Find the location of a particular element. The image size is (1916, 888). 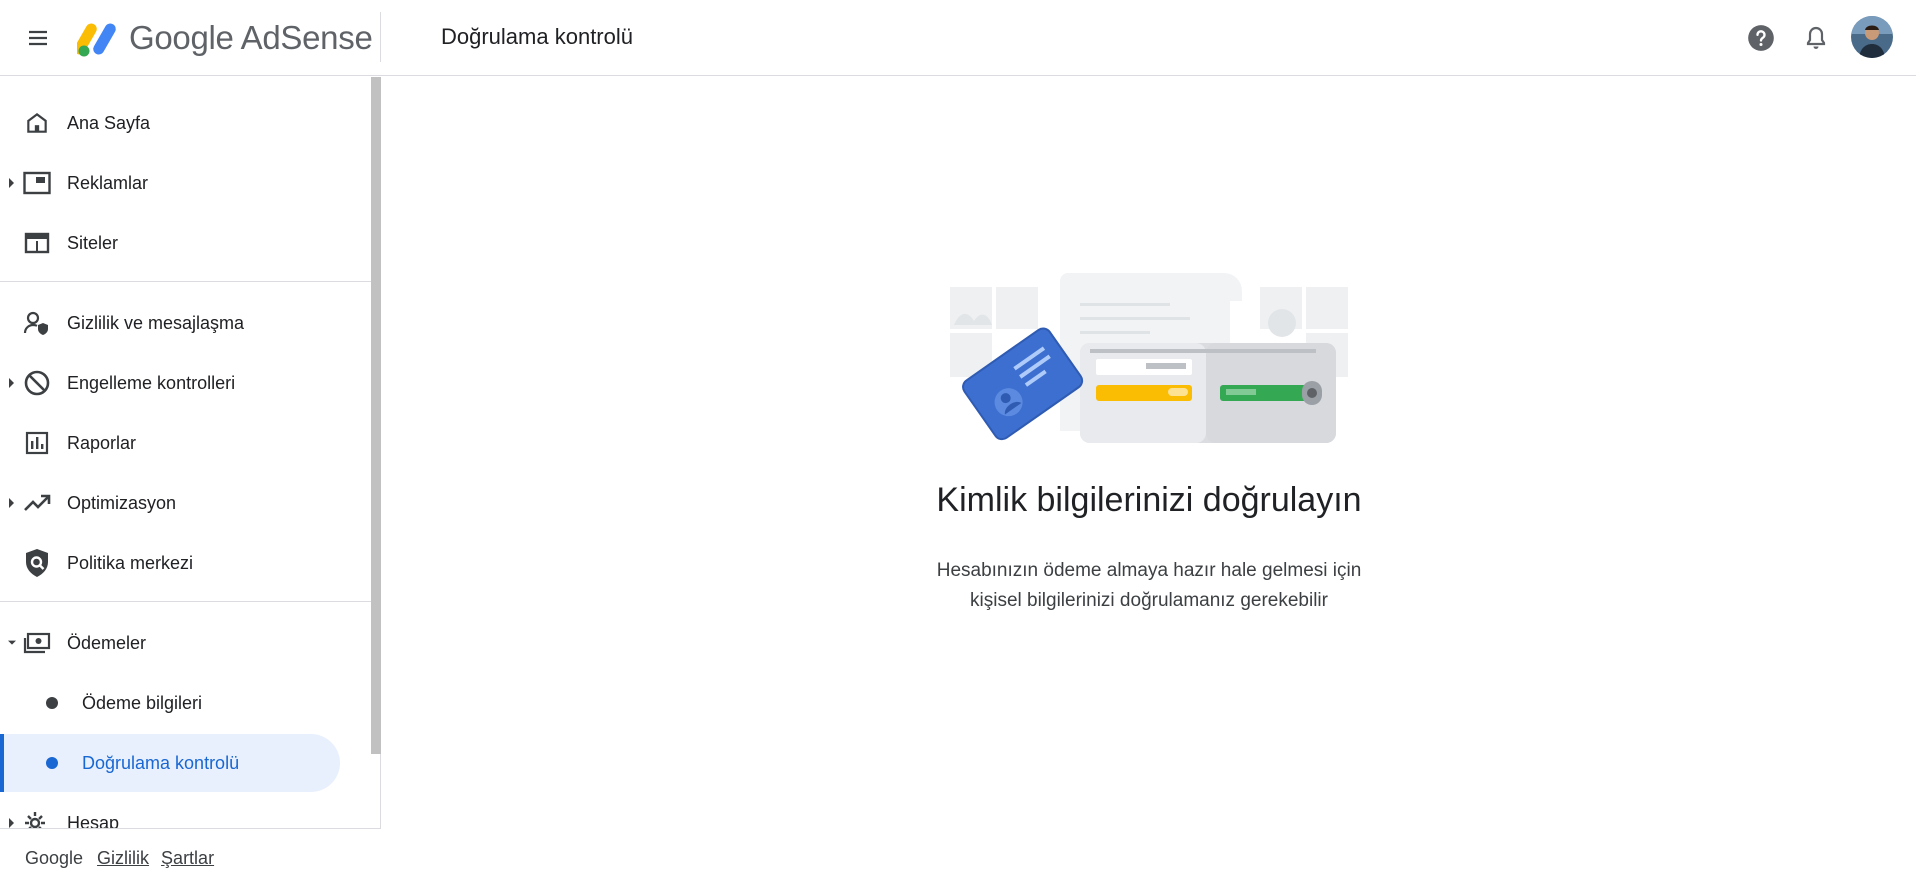

header-divider is located at coordinates (380, 37).